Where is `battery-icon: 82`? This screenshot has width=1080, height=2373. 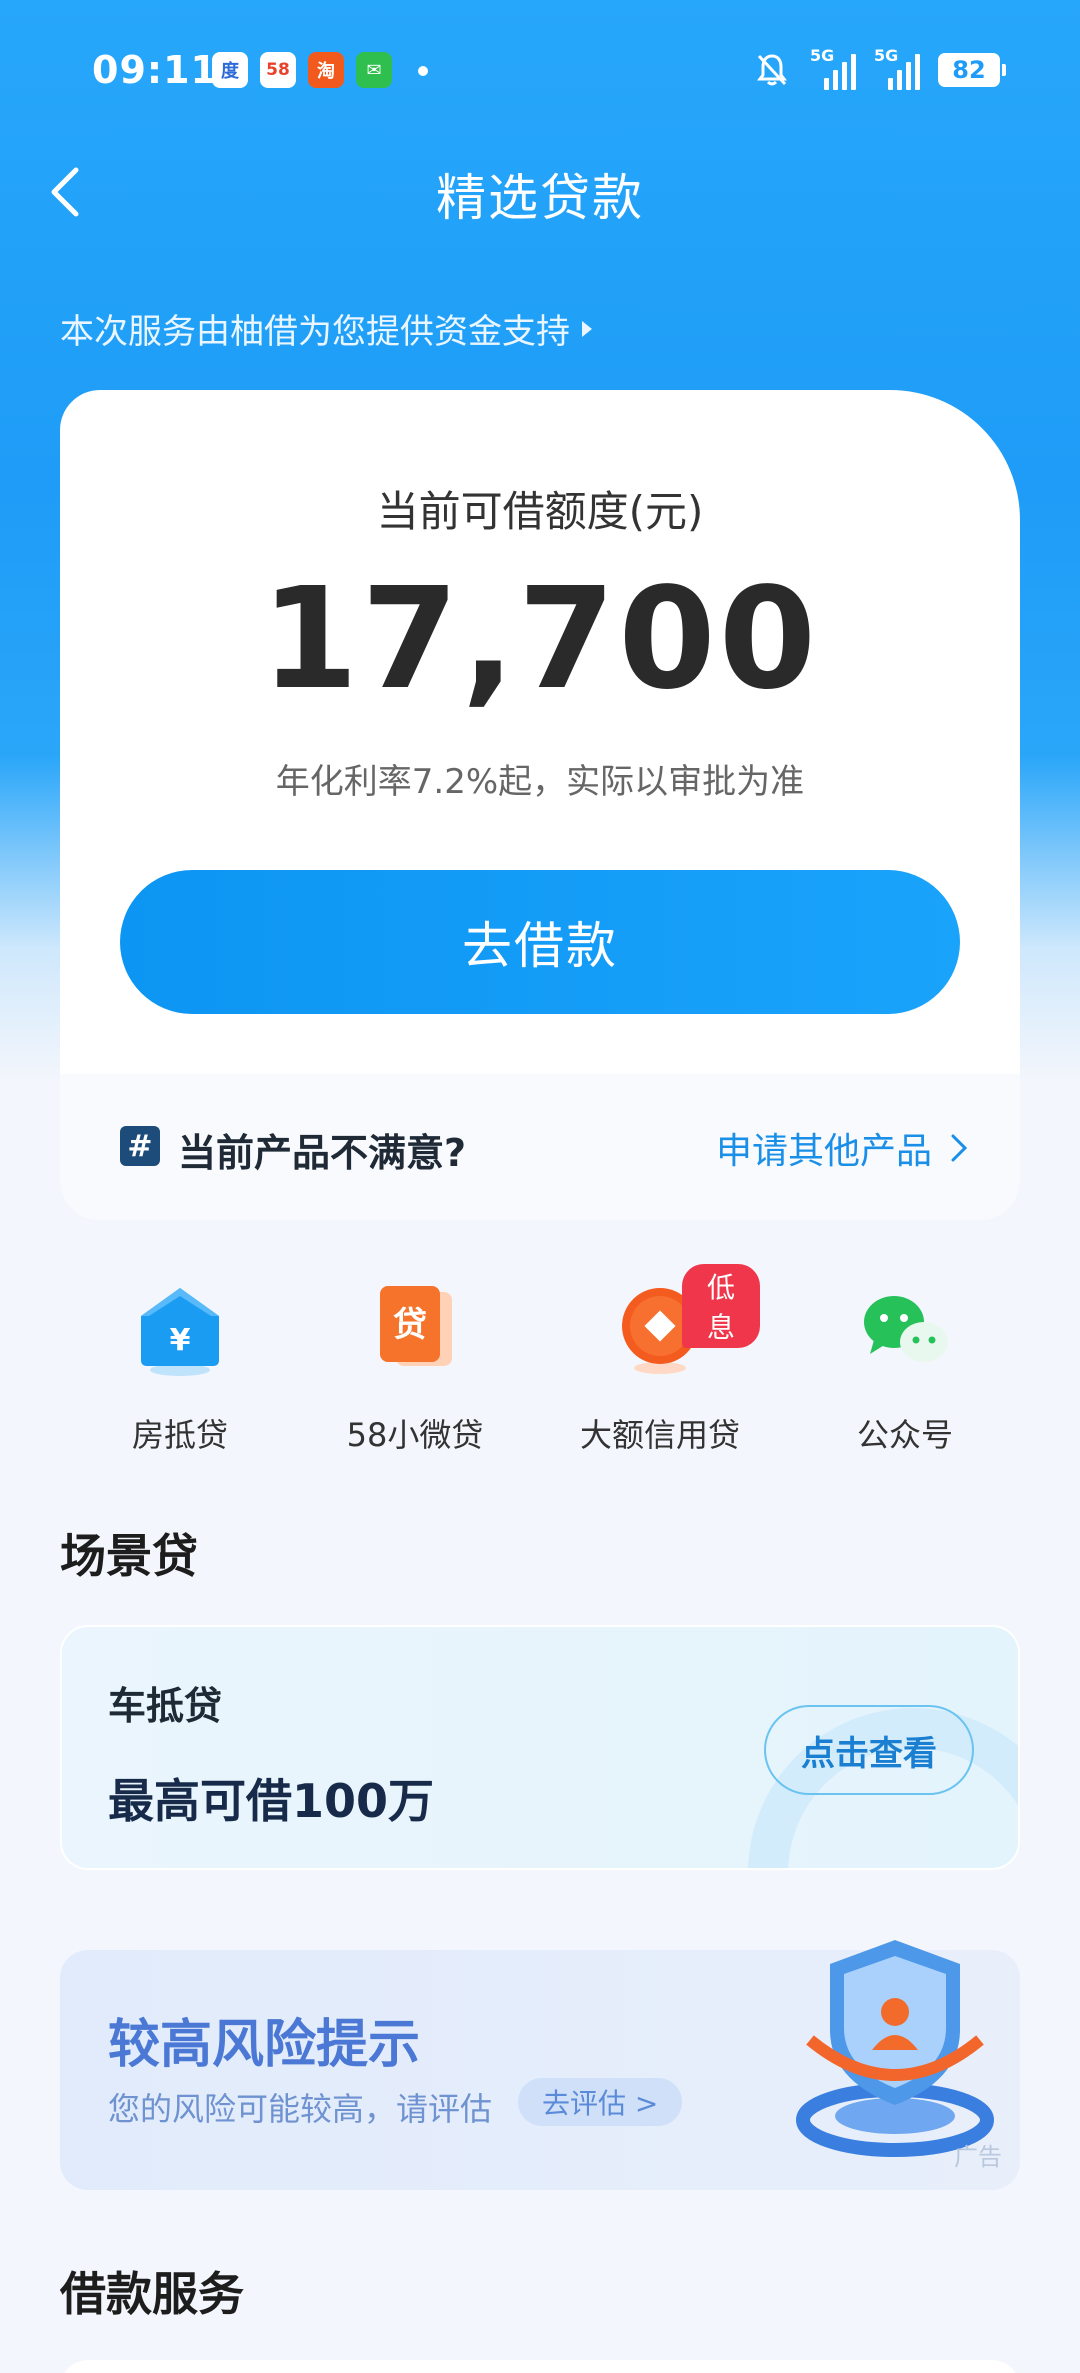 battery-icon: 82 is located at coordinates (972, 70).